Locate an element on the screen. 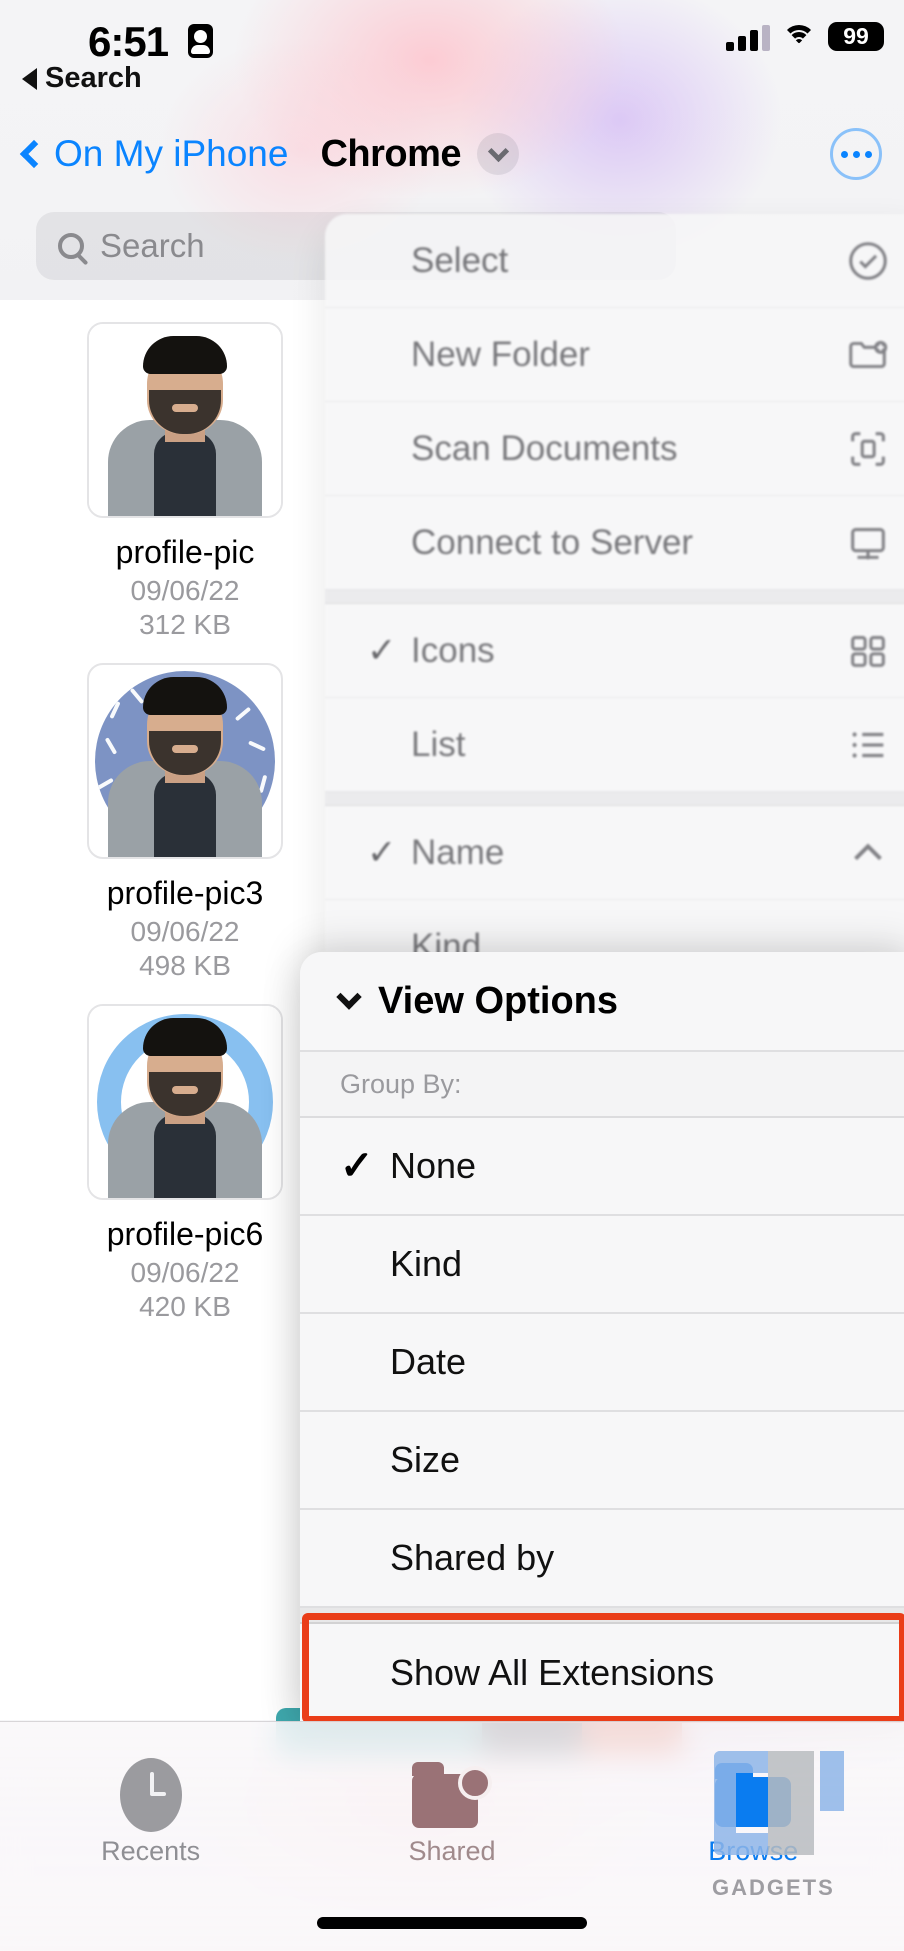  watermark-logo-bar is located at coordinates (791, 1803).